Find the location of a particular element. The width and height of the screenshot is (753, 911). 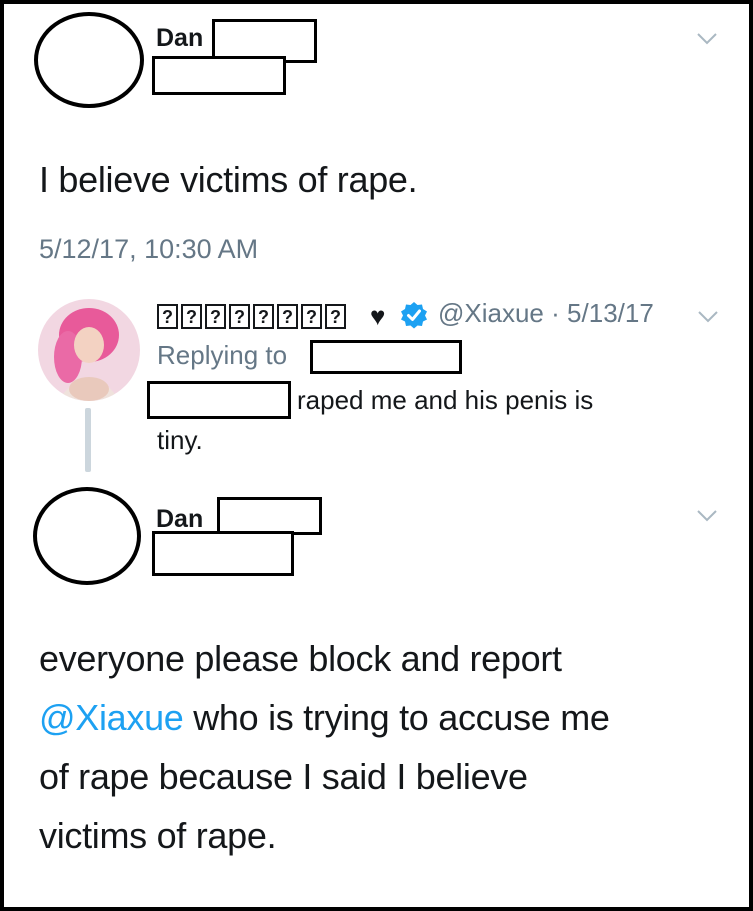

heart-icon: ♥ is located at coordinates (378, 316).